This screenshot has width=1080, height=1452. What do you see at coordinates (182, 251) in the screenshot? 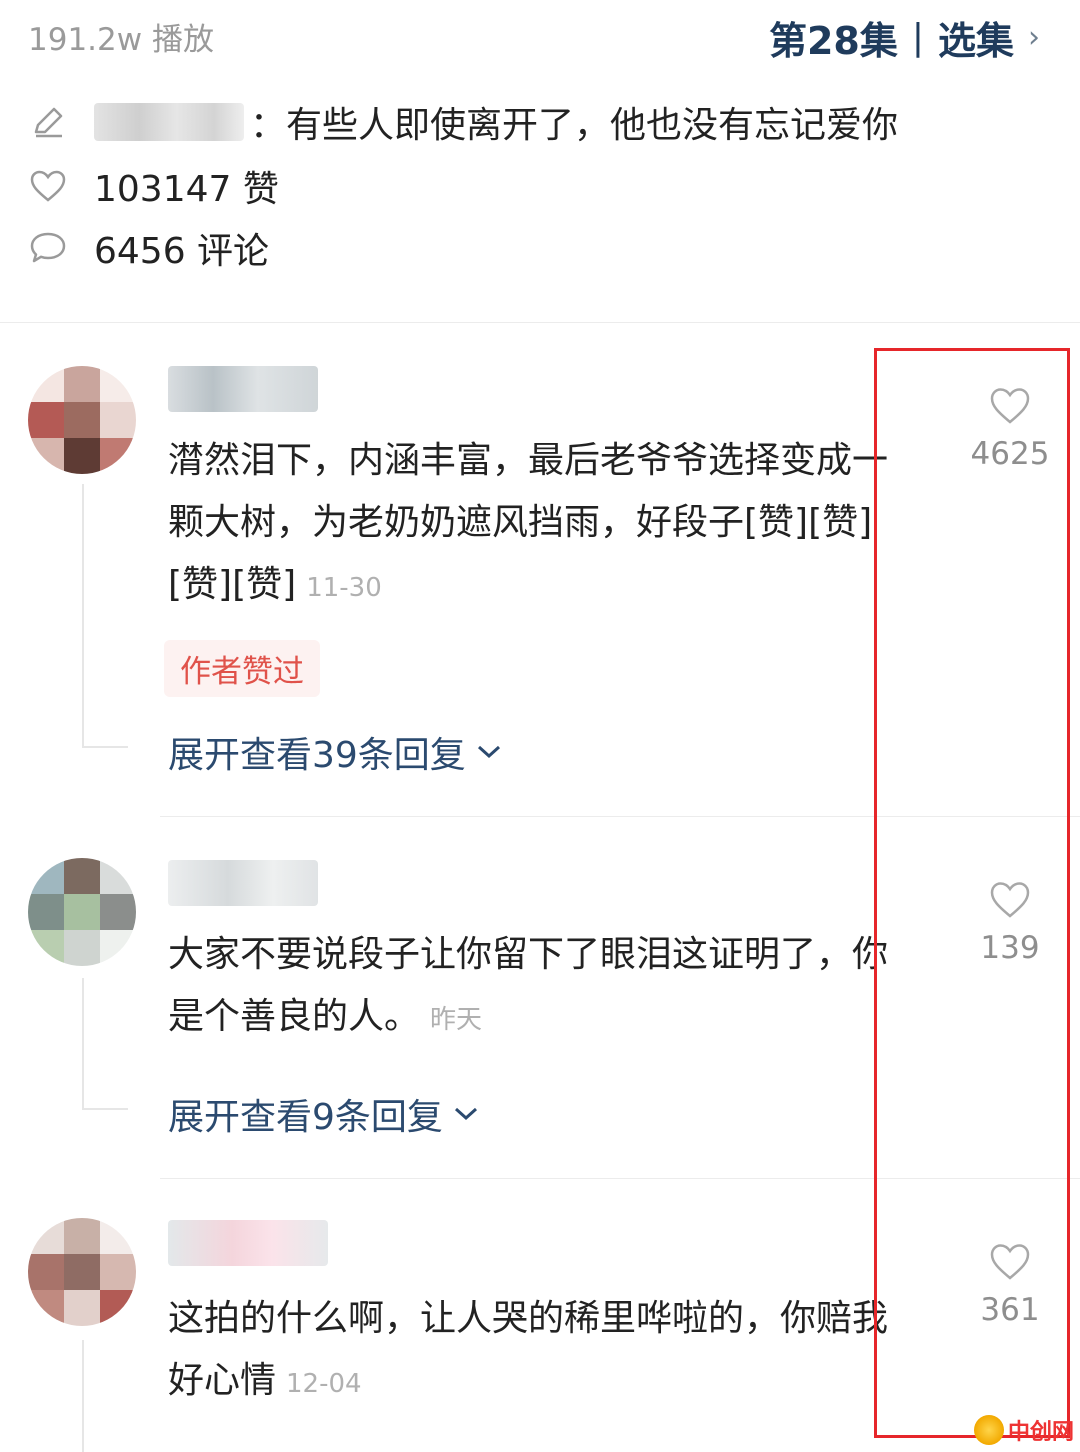
I see `comment-count: 6456 评论` at bounding box center [182, 251].